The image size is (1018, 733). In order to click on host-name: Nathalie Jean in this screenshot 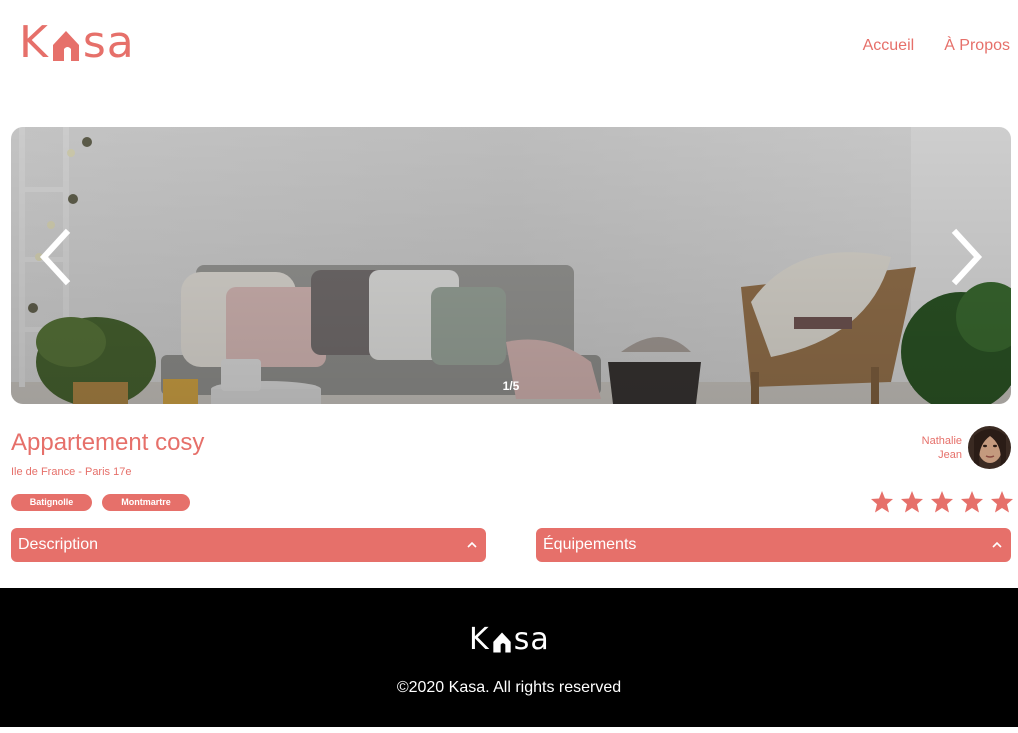, I will do `click(942, 448)`.